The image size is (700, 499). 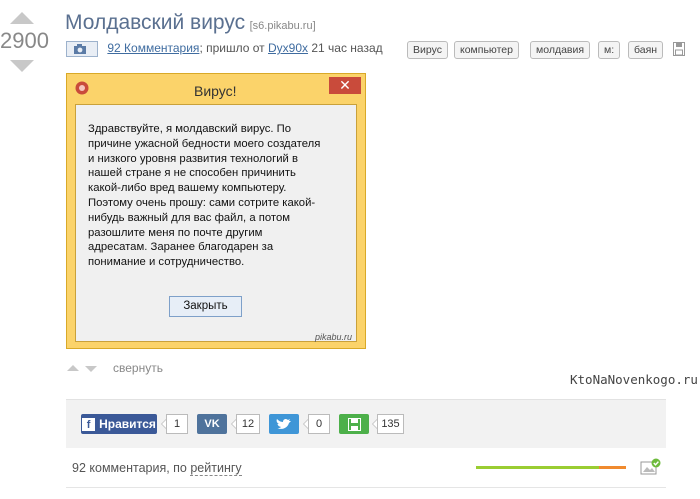 What do you see at coordinates (82, 90) in the screenshot?
I see `dialog-app-icon` at bounding box center [82, 90].